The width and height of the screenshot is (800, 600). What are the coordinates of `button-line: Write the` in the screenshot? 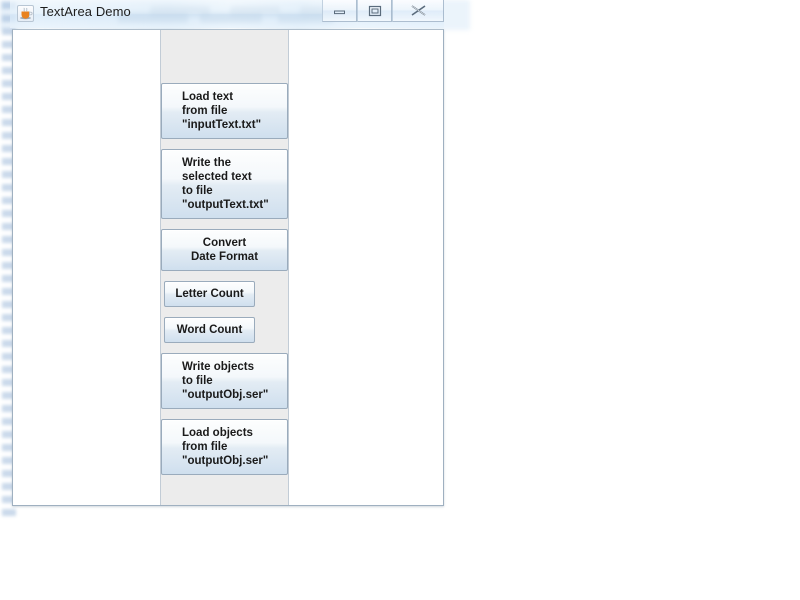 It's located at (206, 163).